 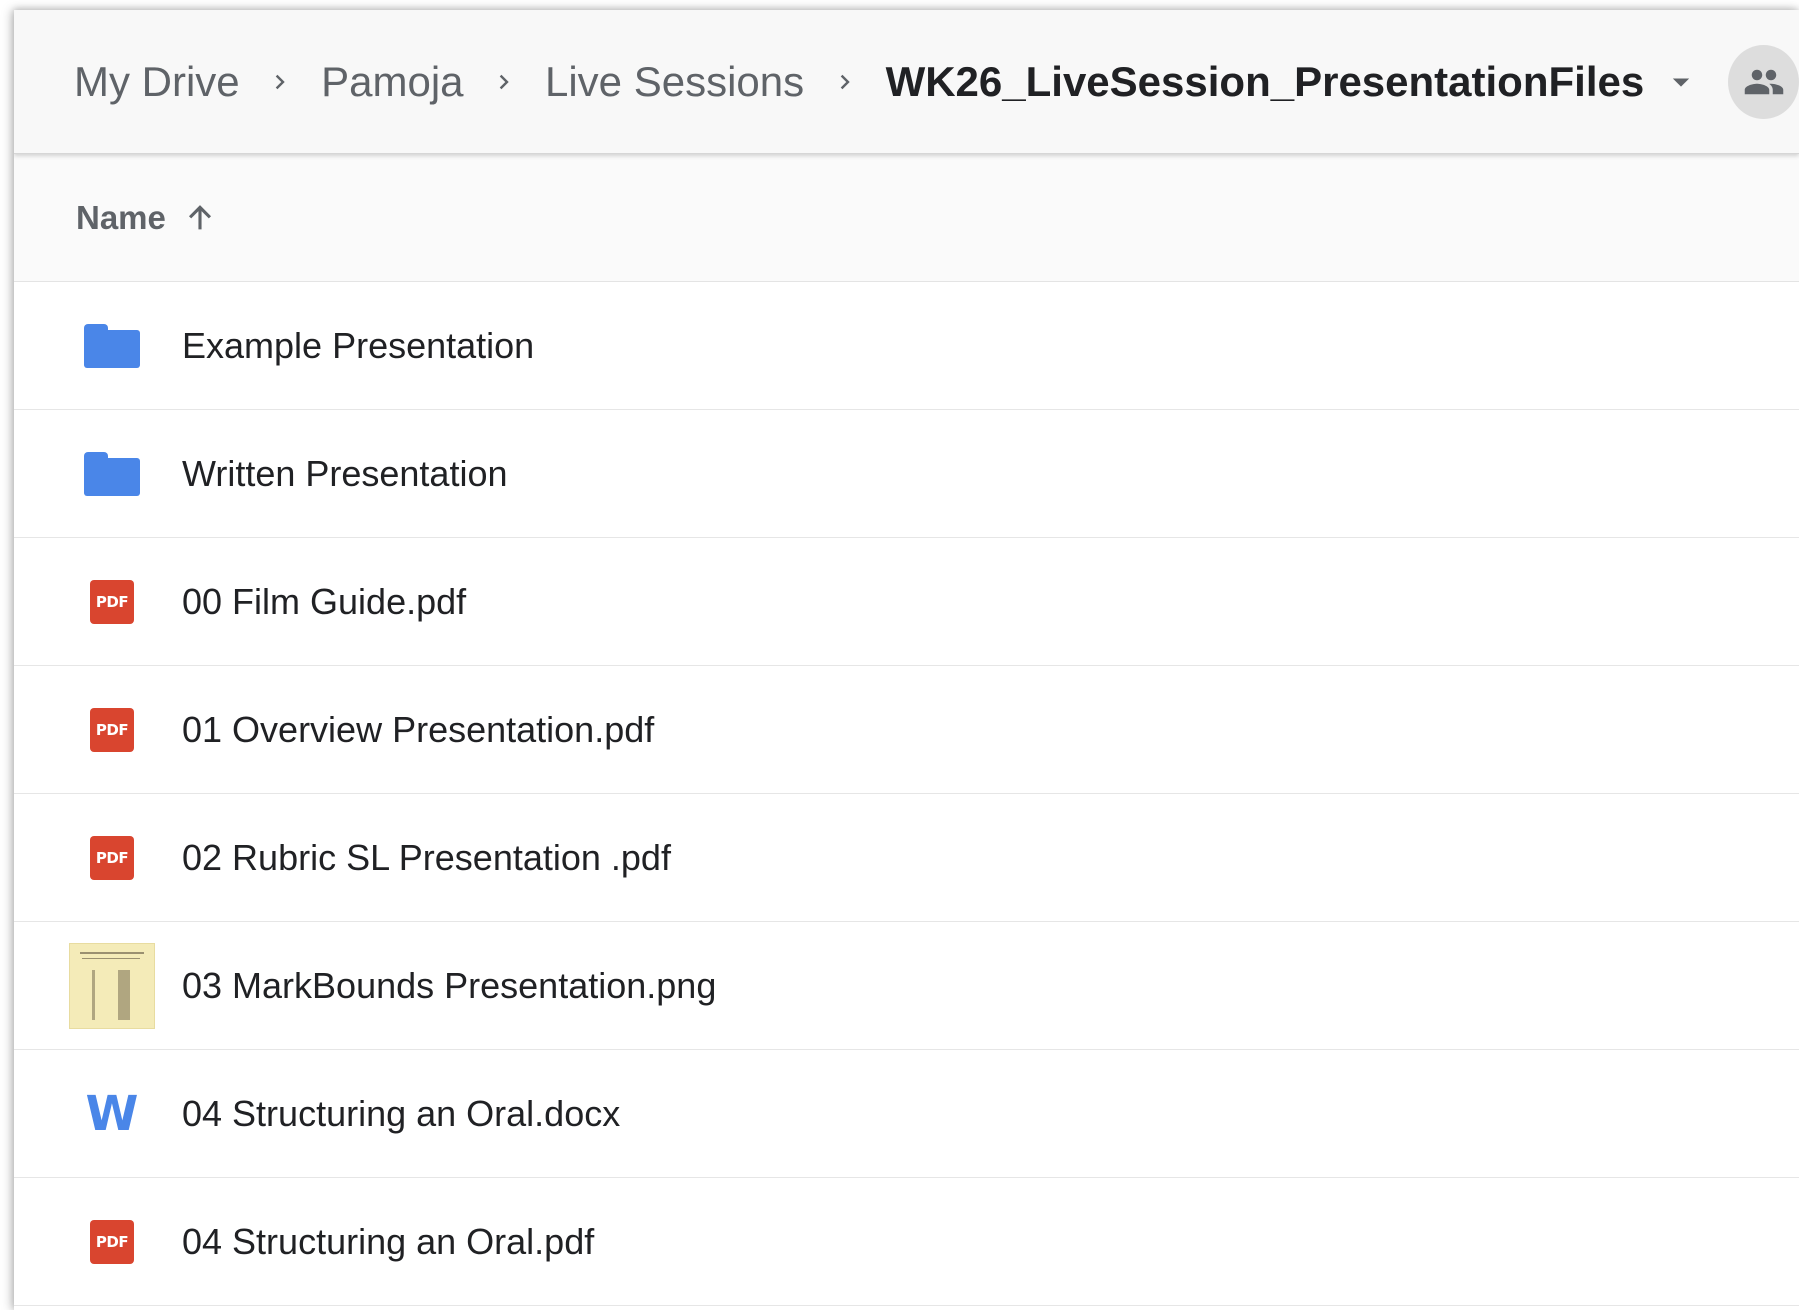 What do you see at coordinates (906, 346) in the screenshot?
I see `list-item: Example Presentation` at bounding box center [906, 346].